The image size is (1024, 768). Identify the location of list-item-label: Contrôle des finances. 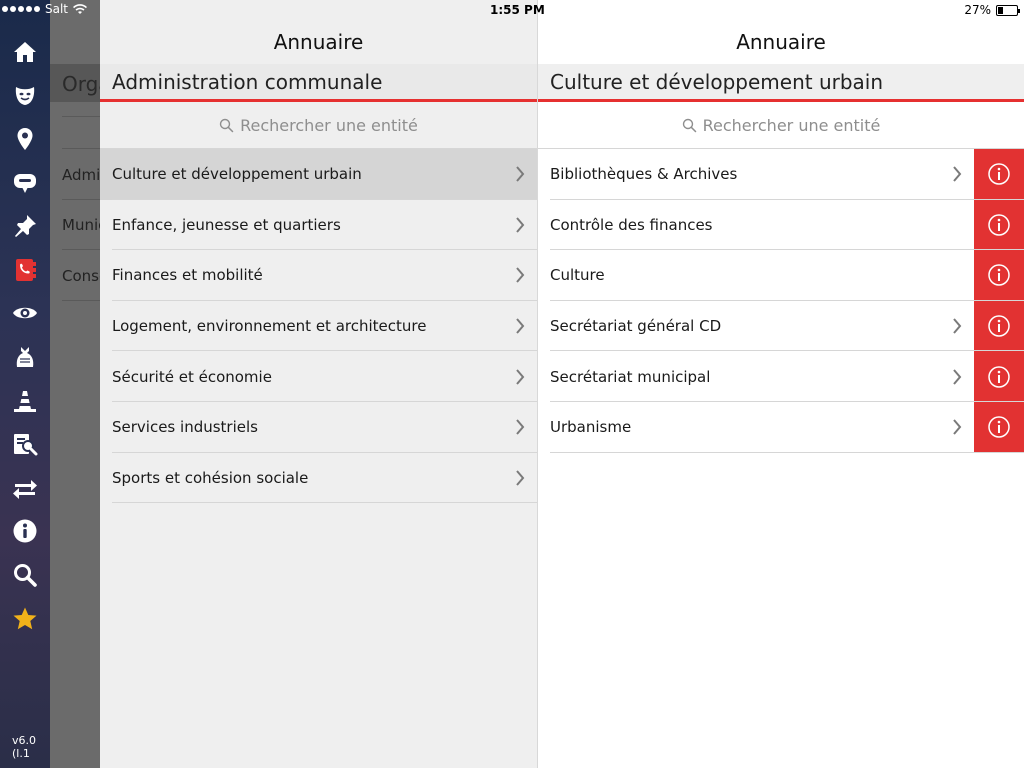
(631, 224).